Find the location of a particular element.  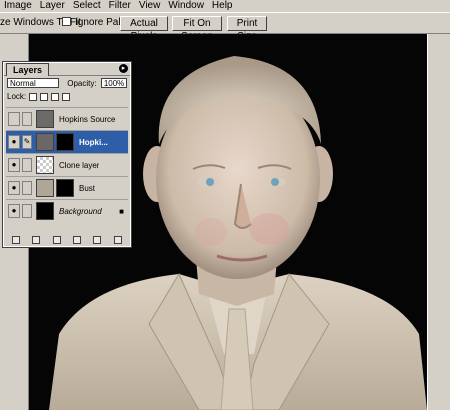

layer-name: Bust is located at coordinates (87, 188).